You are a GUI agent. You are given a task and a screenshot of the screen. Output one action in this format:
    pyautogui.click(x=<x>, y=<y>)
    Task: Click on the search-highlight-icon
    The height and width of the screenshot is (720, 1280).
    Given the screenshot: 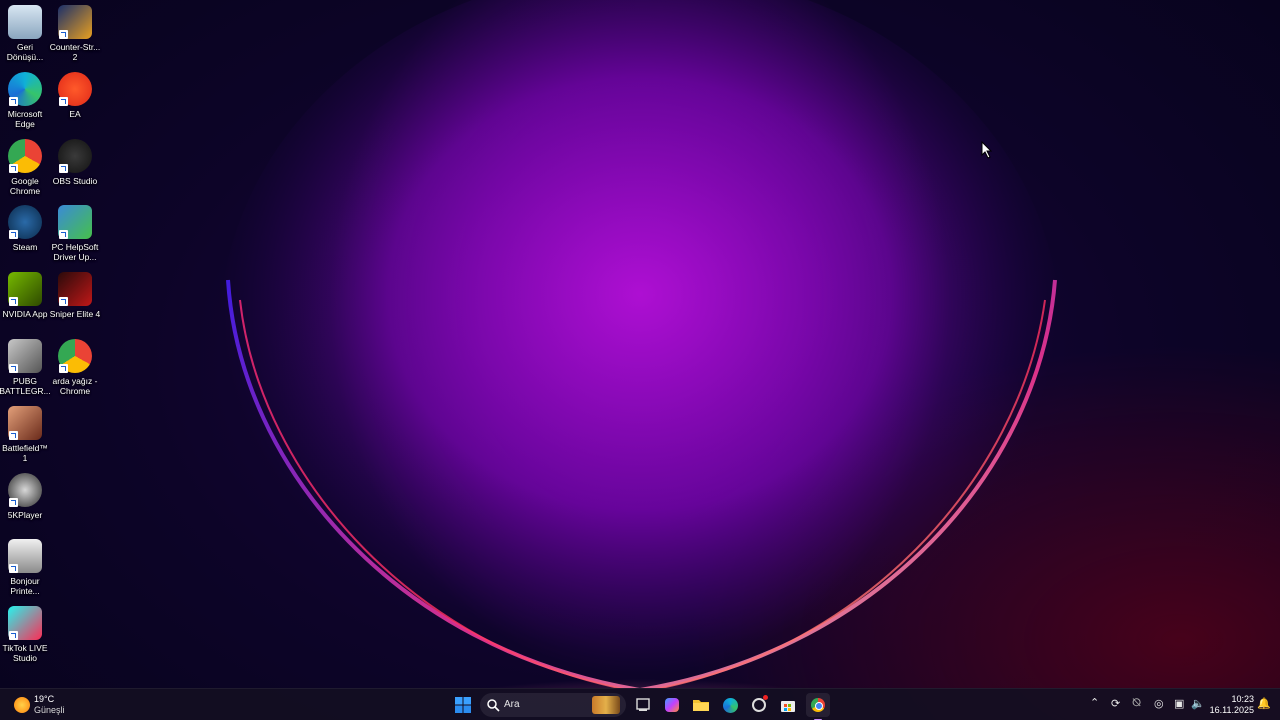 What is the action you would take?
    pyautogui.click(x=606, y=705)
    